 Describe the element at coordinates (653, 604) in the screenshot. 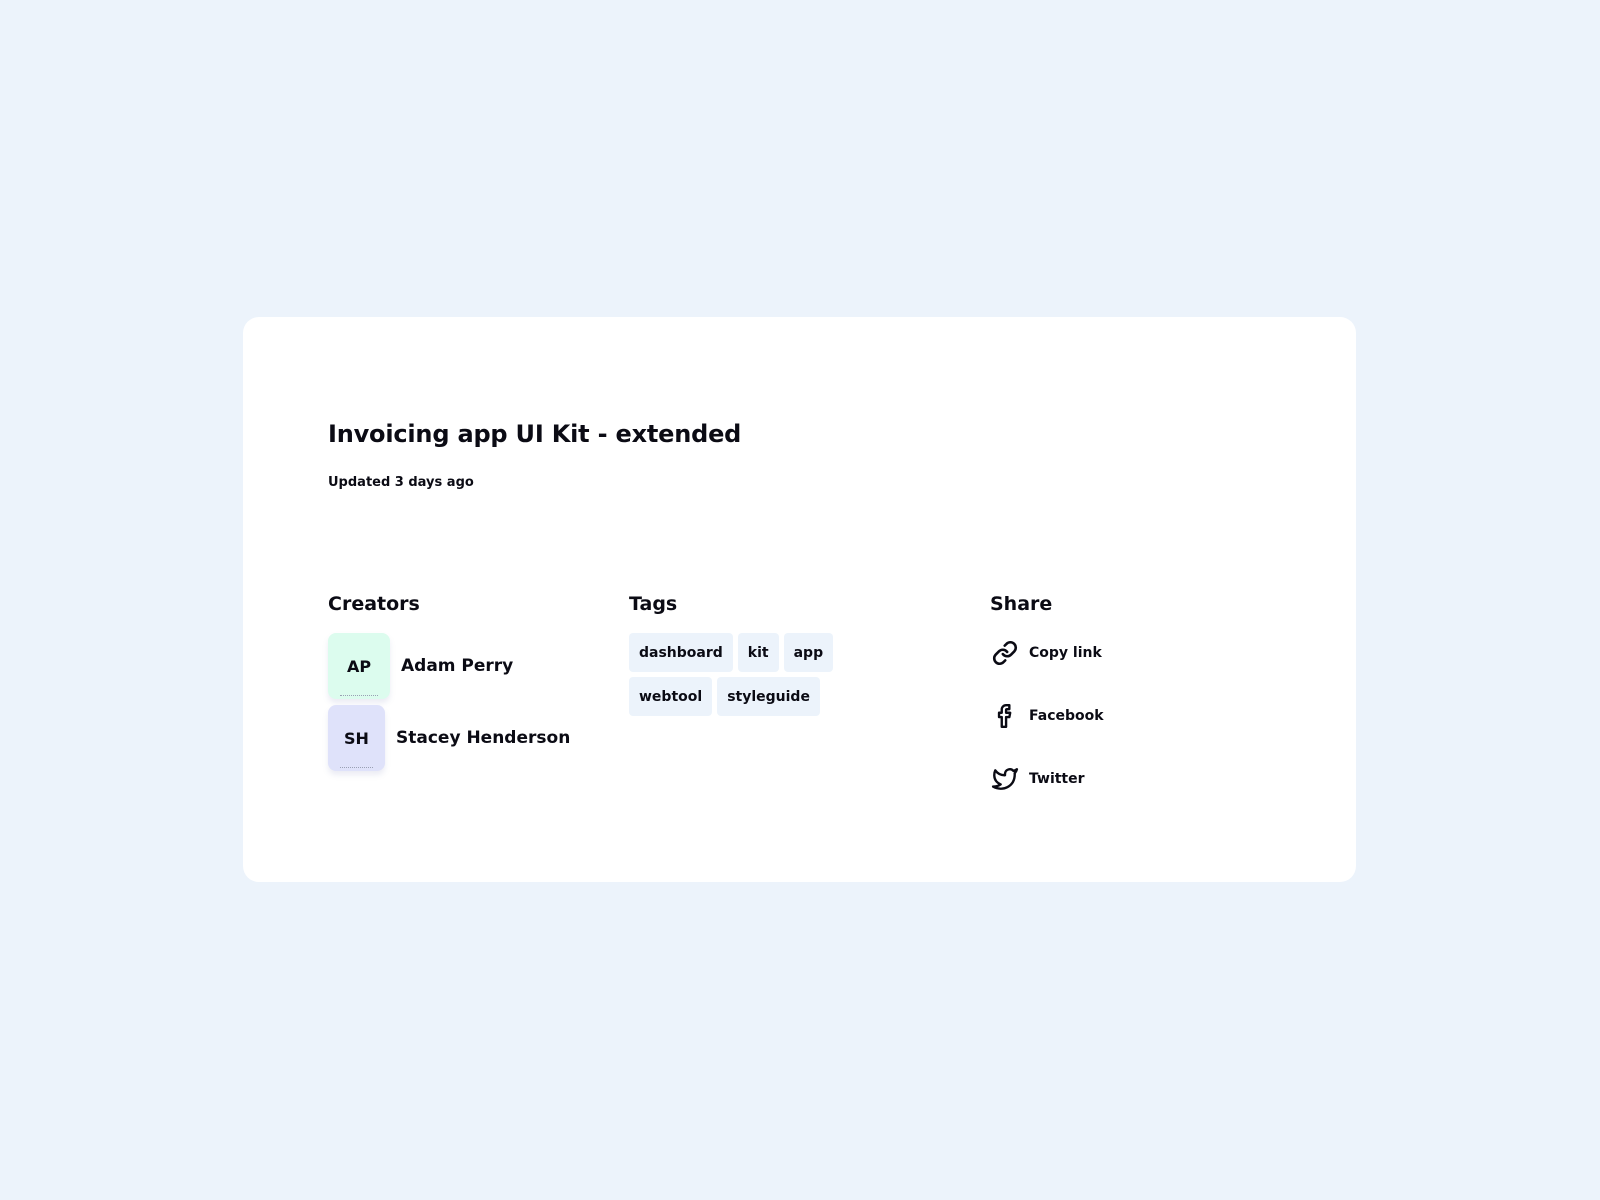

I see `tags-heading: Tags` at that location.